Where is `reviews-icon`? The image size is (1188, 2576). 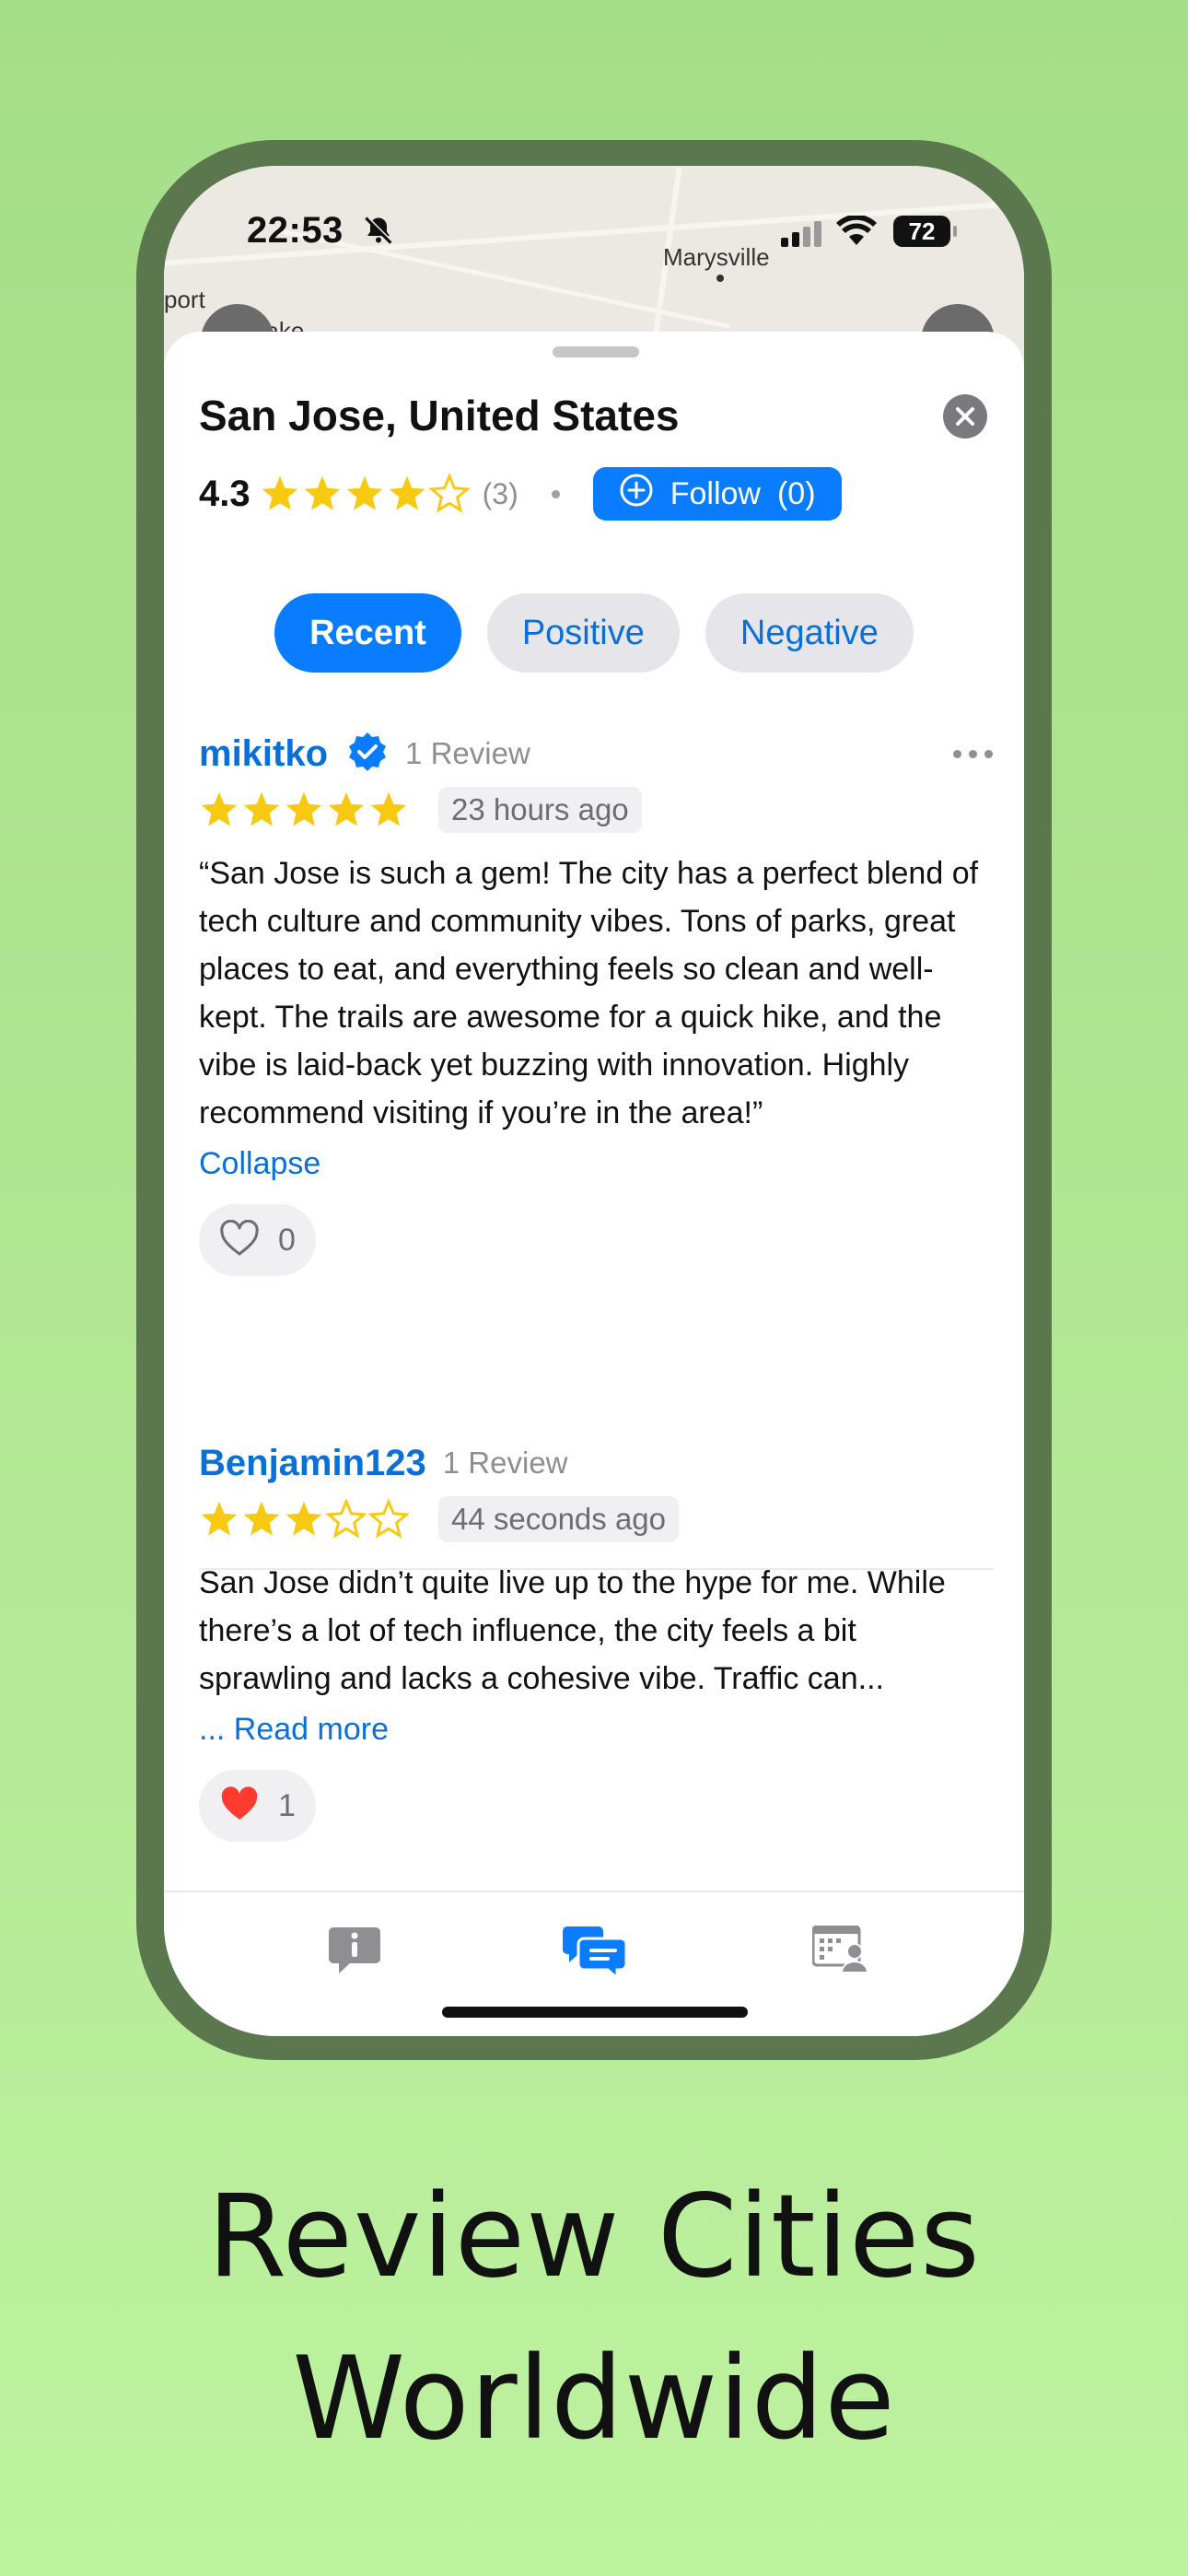
reviews-icon is located at coordinates (595, 1955).